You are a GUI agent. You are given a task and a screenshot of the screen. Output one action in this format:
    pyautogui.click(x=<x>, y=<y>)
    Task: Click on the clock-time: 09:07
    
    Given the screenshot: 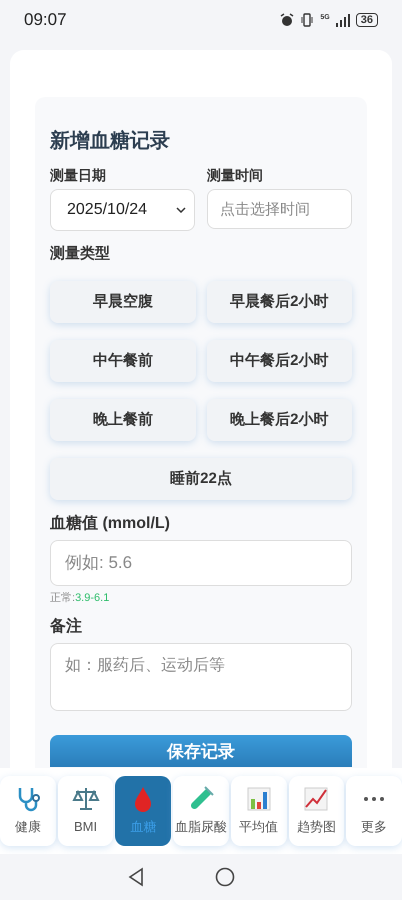 What is the action you would take?
    pyautogui.click(x=45, y=20)
    